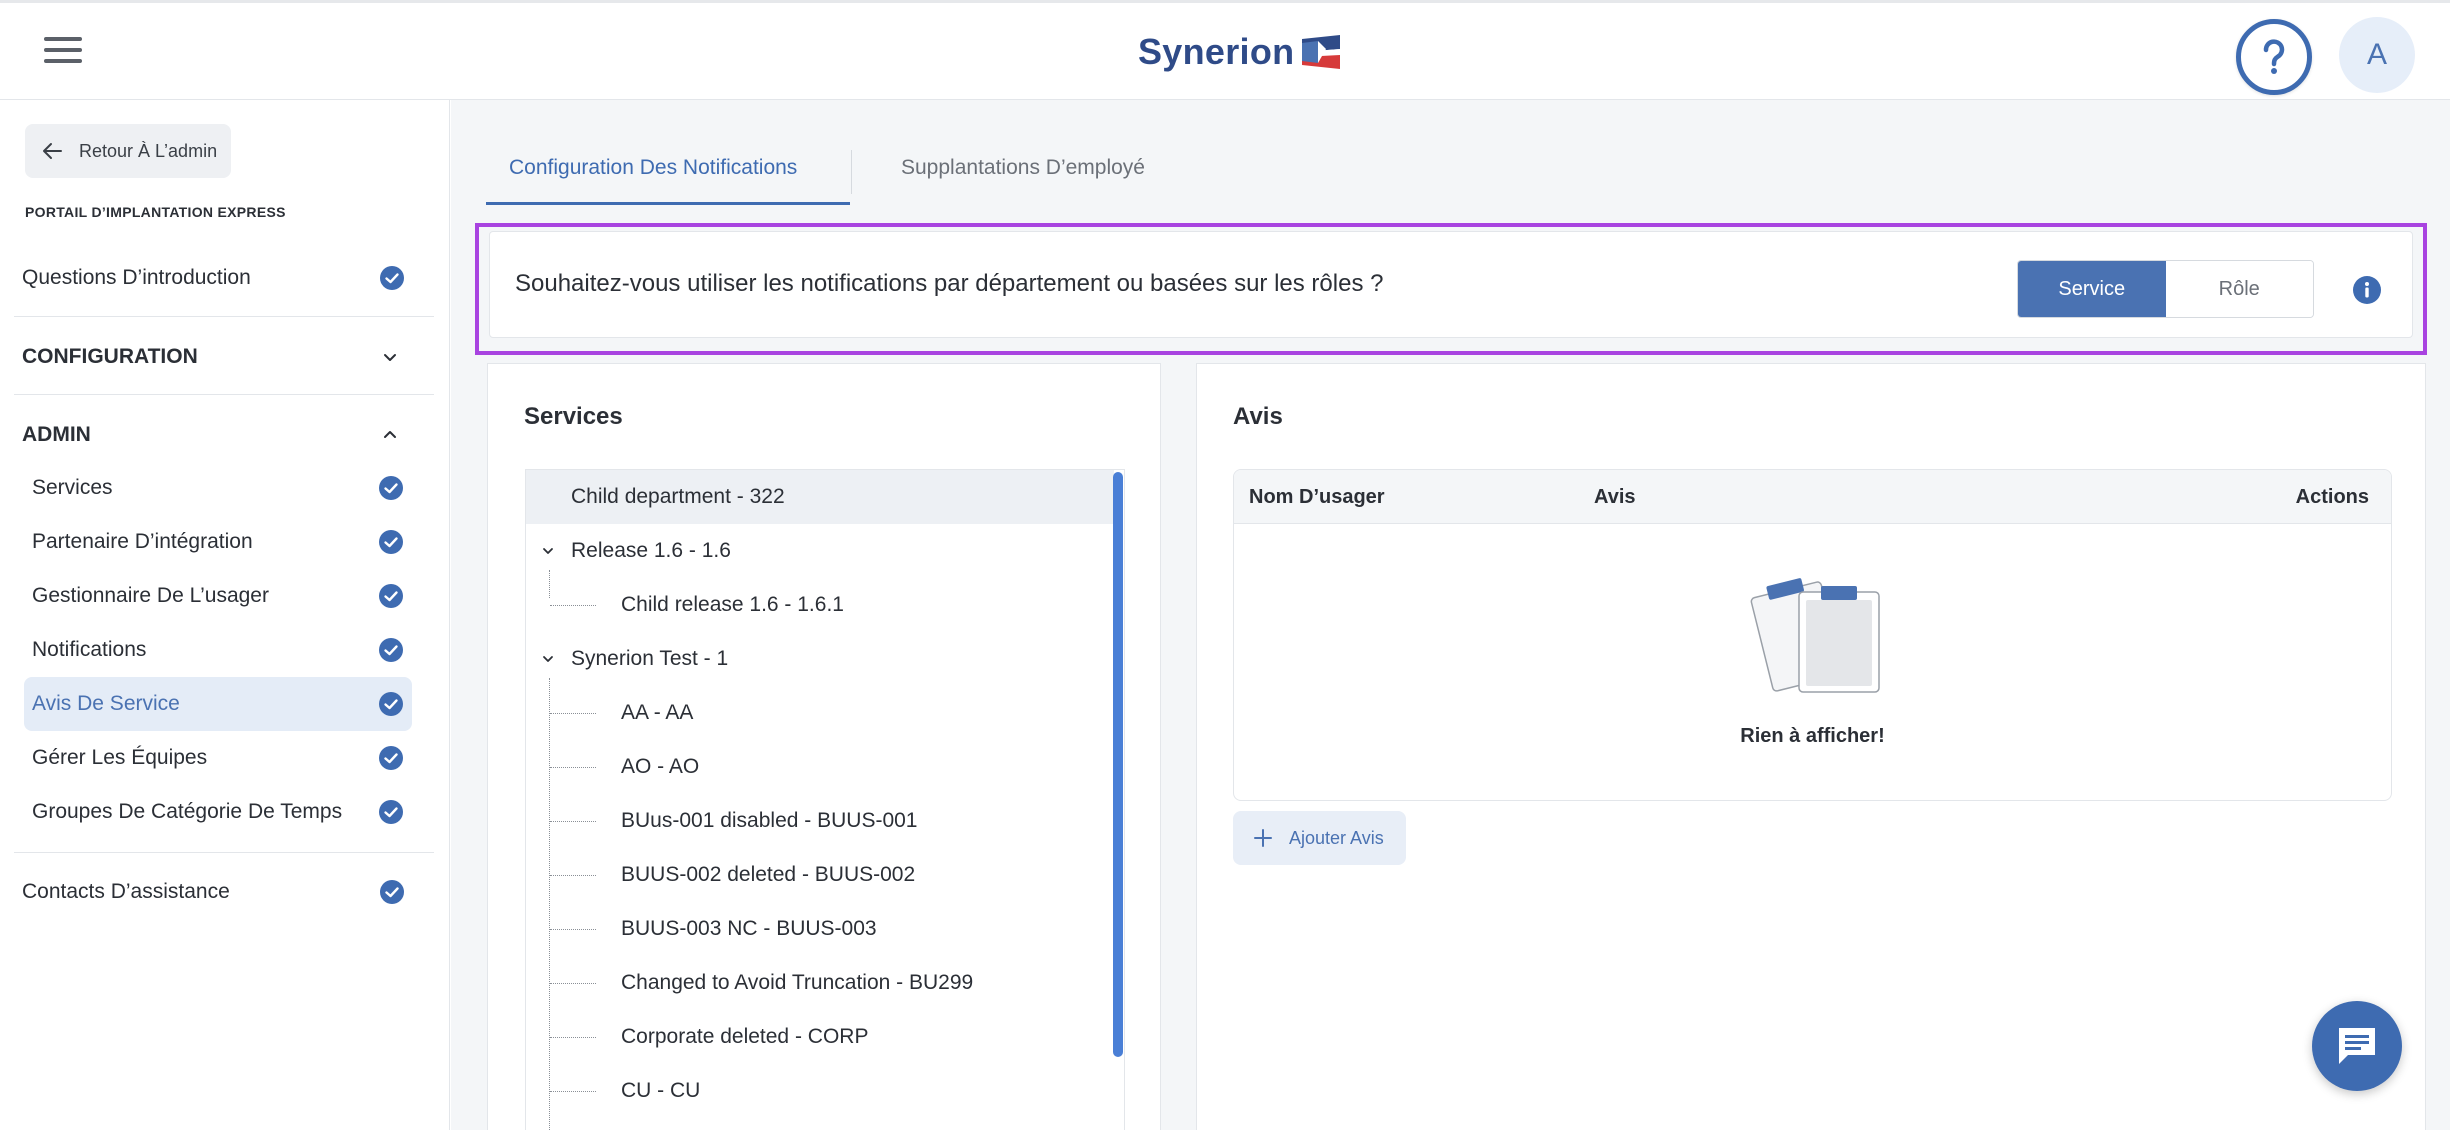  I want to click on synerion-logo: Synerion, so click(1240, 52).